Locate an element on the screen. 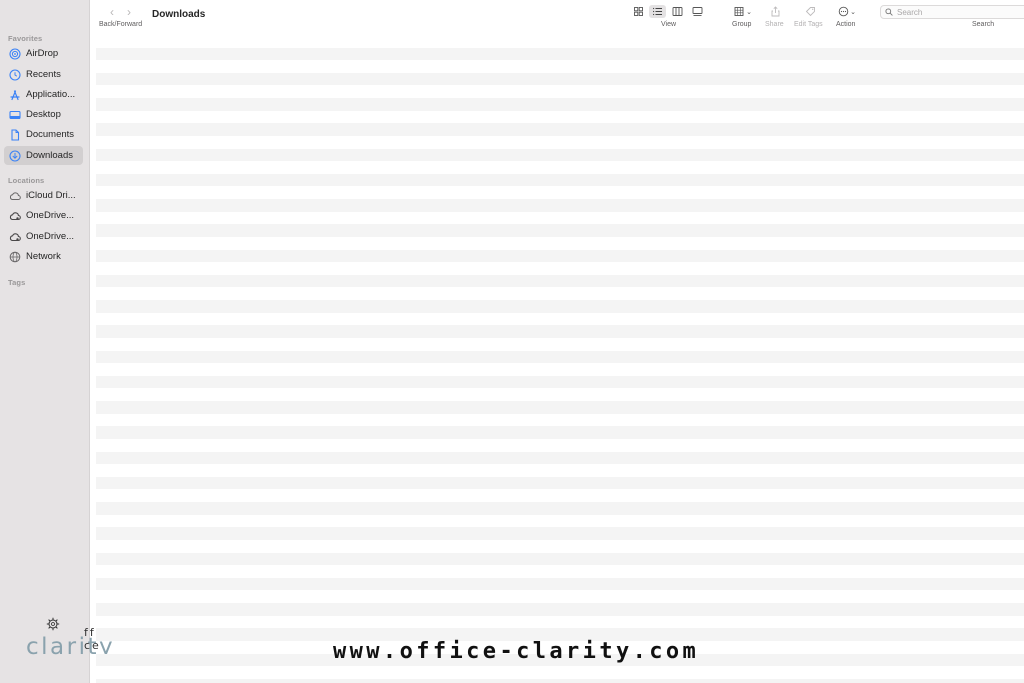 The image size is (1024, 683). gear-icon is located at coordinates (53, 624).